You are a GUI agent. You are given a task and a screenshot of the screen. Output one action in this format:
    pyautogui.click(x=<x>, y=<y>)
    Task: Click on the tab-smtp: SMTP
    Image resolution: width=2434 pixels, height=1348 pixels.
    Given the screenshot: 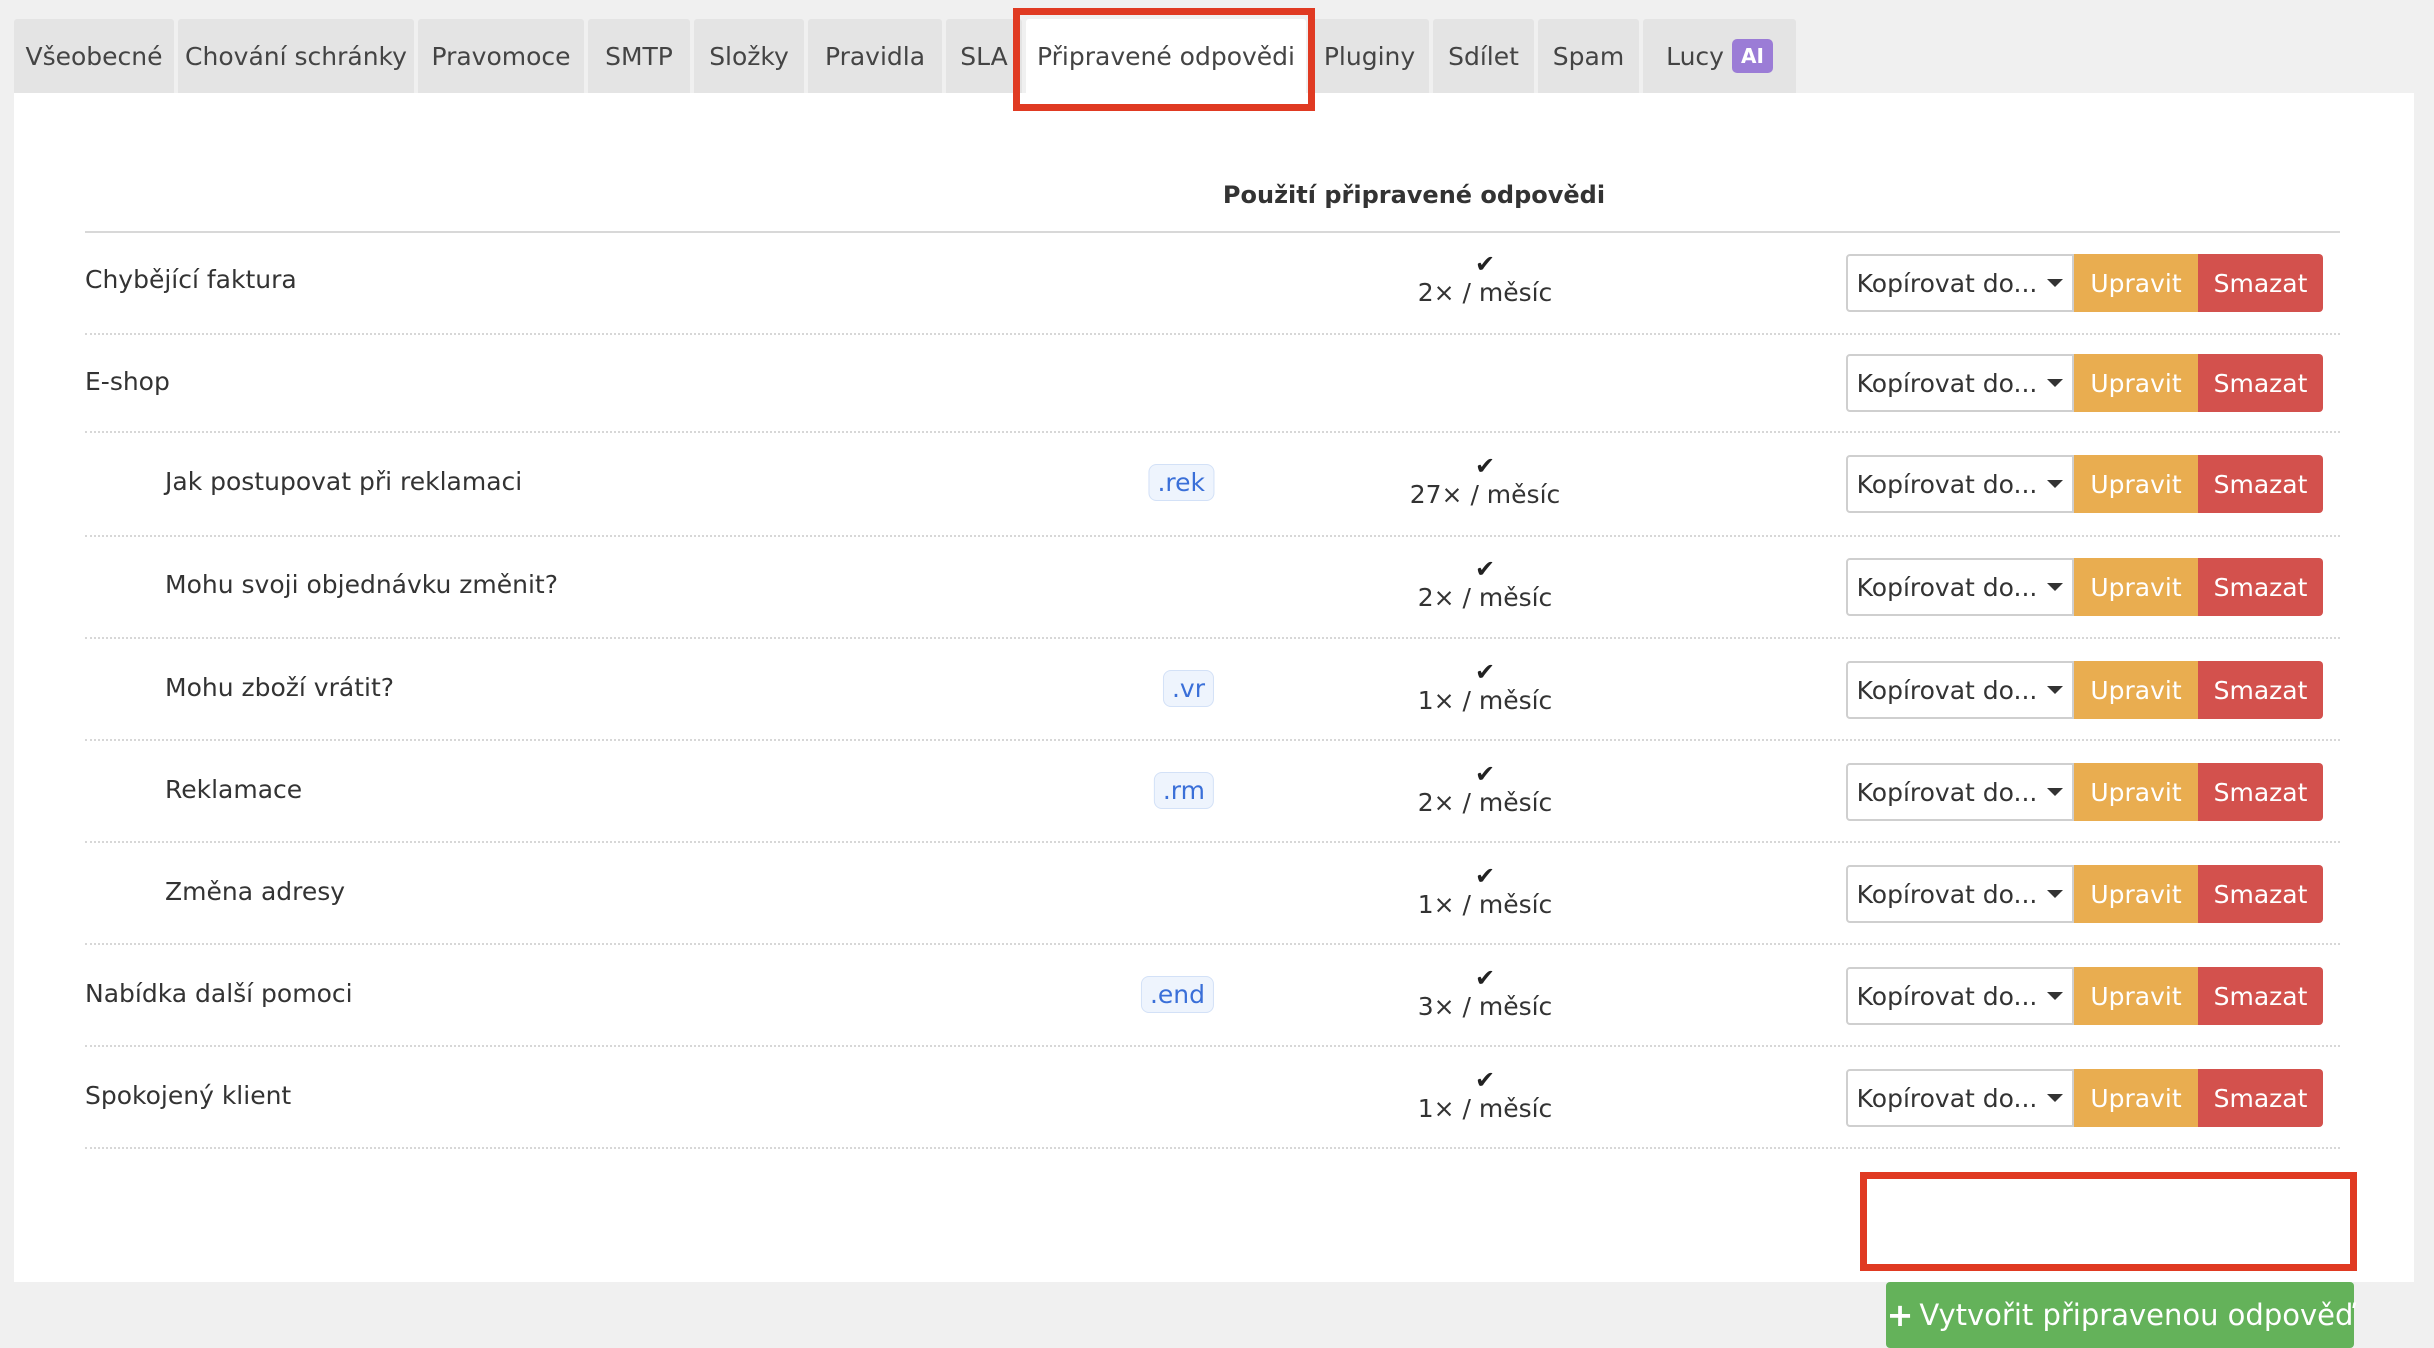 What is the action you would take?
    pyautogui.click(x=639, y=56)
    